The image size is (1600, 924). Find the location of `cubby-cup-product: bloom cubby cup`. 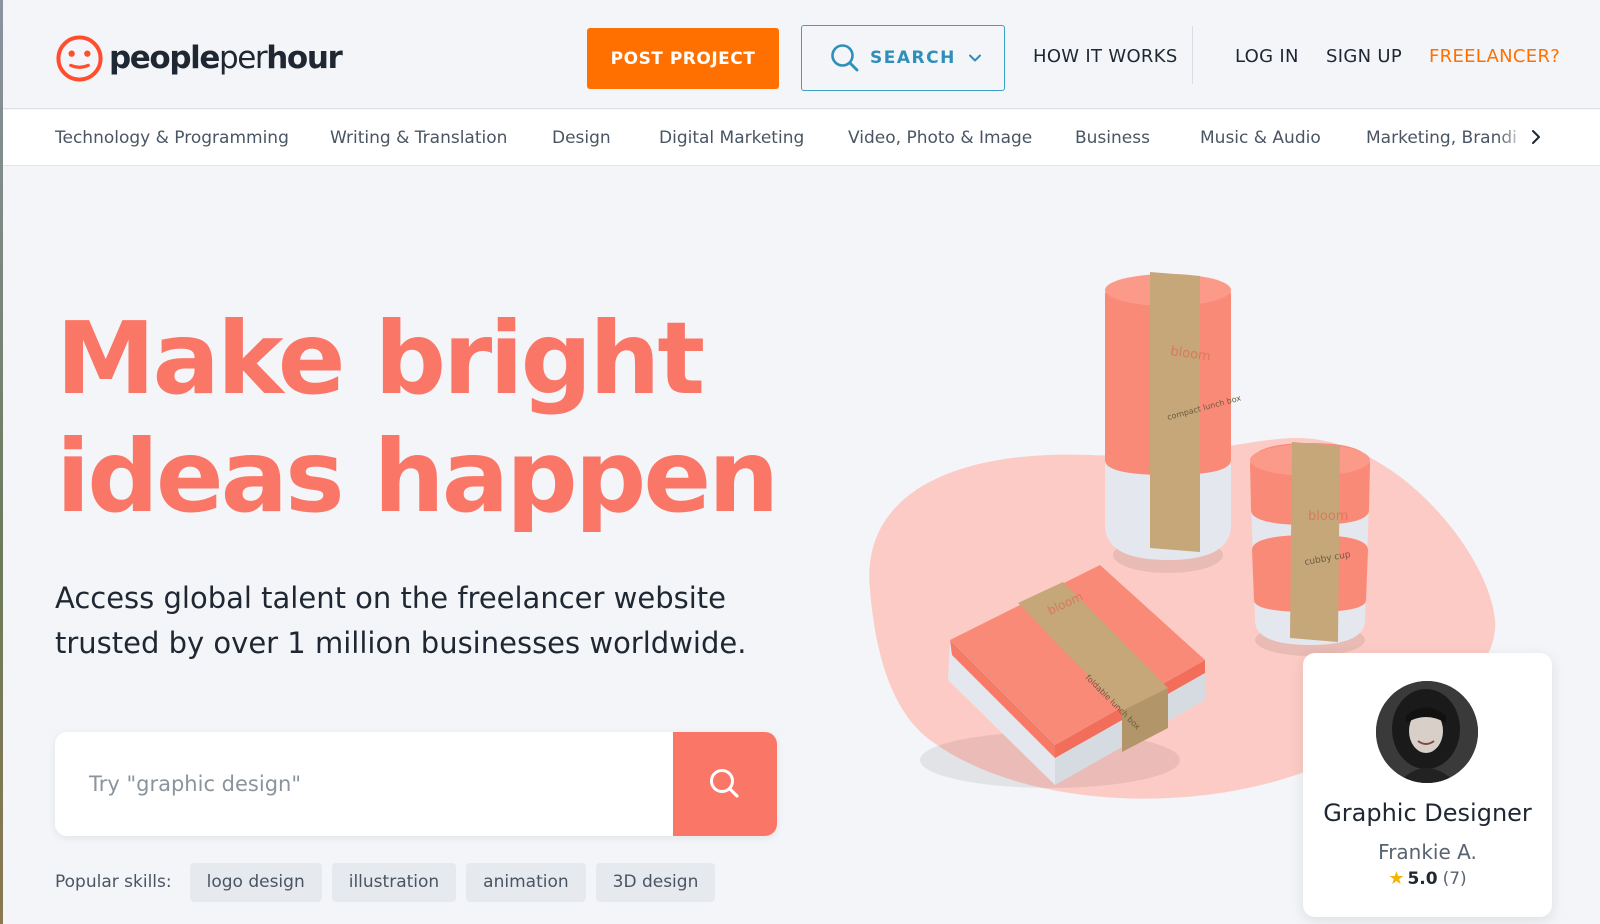

cubby-cup-product: bloom cubby cup is located at coordinates (1310, 549).